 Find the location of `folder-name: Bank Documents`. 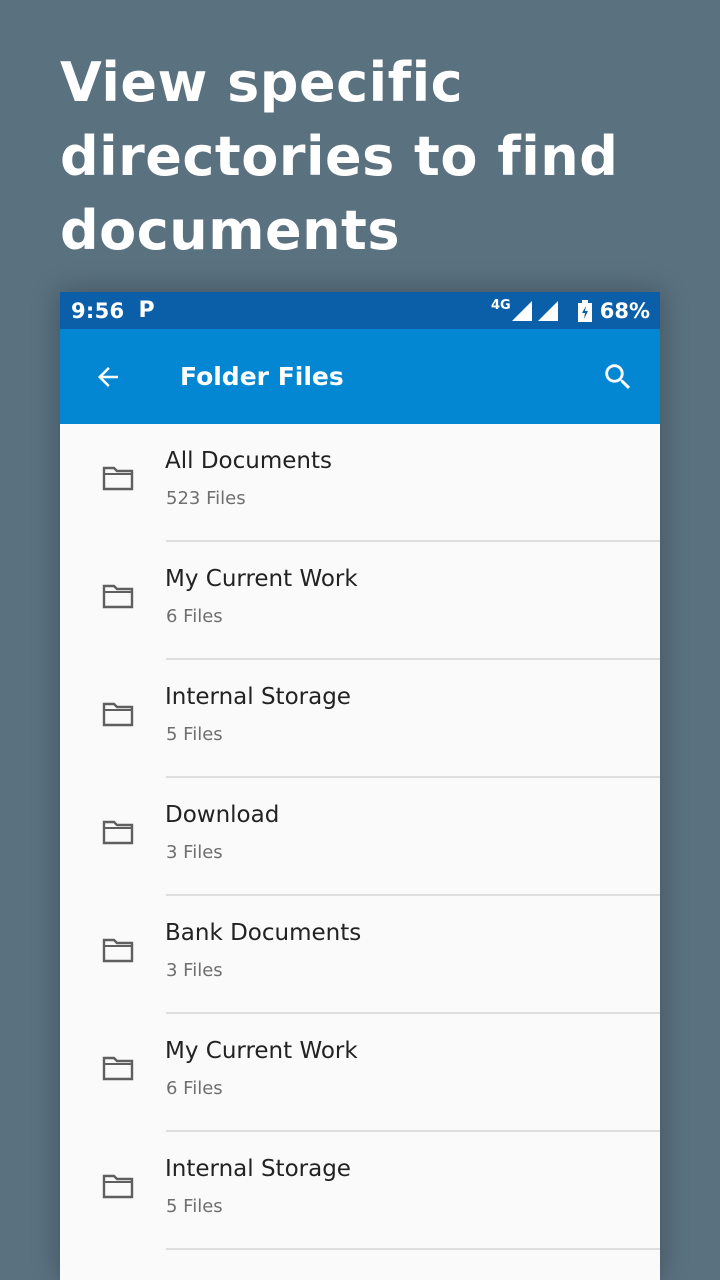

folder-name: Bank Documents is located at coordinates (263, 933).